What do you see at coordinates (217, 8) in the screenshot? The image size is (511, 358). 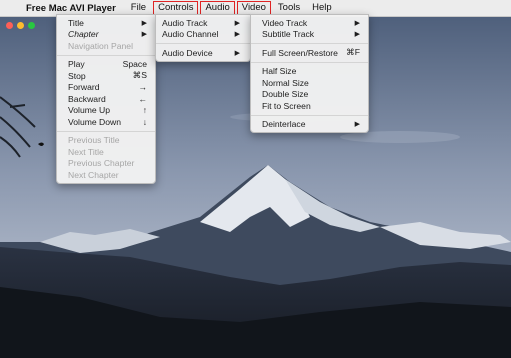 I see `menu-audio: Audio` at bounding box center [217, 8].